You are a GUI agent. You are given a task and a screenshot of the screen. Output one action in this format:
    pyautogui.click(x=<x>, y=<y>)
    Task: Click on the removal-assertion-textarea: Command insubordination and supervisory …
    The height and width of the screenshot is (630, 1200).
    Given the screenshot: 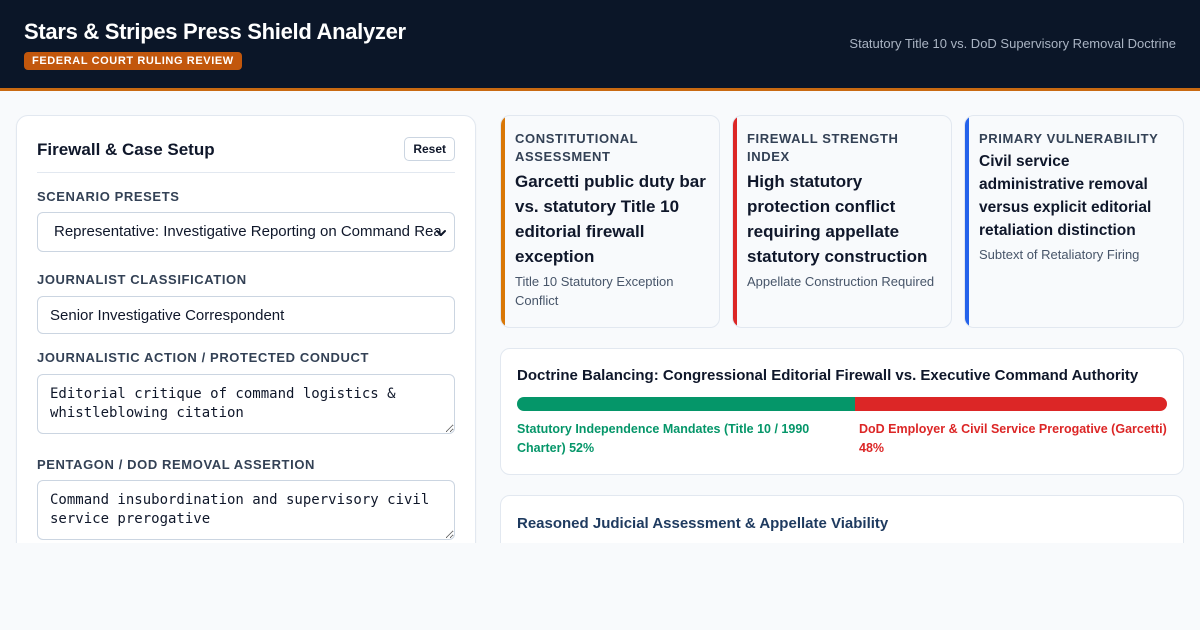 What is the action you would take?
    pyautogui.click(x=246, y=510)
    